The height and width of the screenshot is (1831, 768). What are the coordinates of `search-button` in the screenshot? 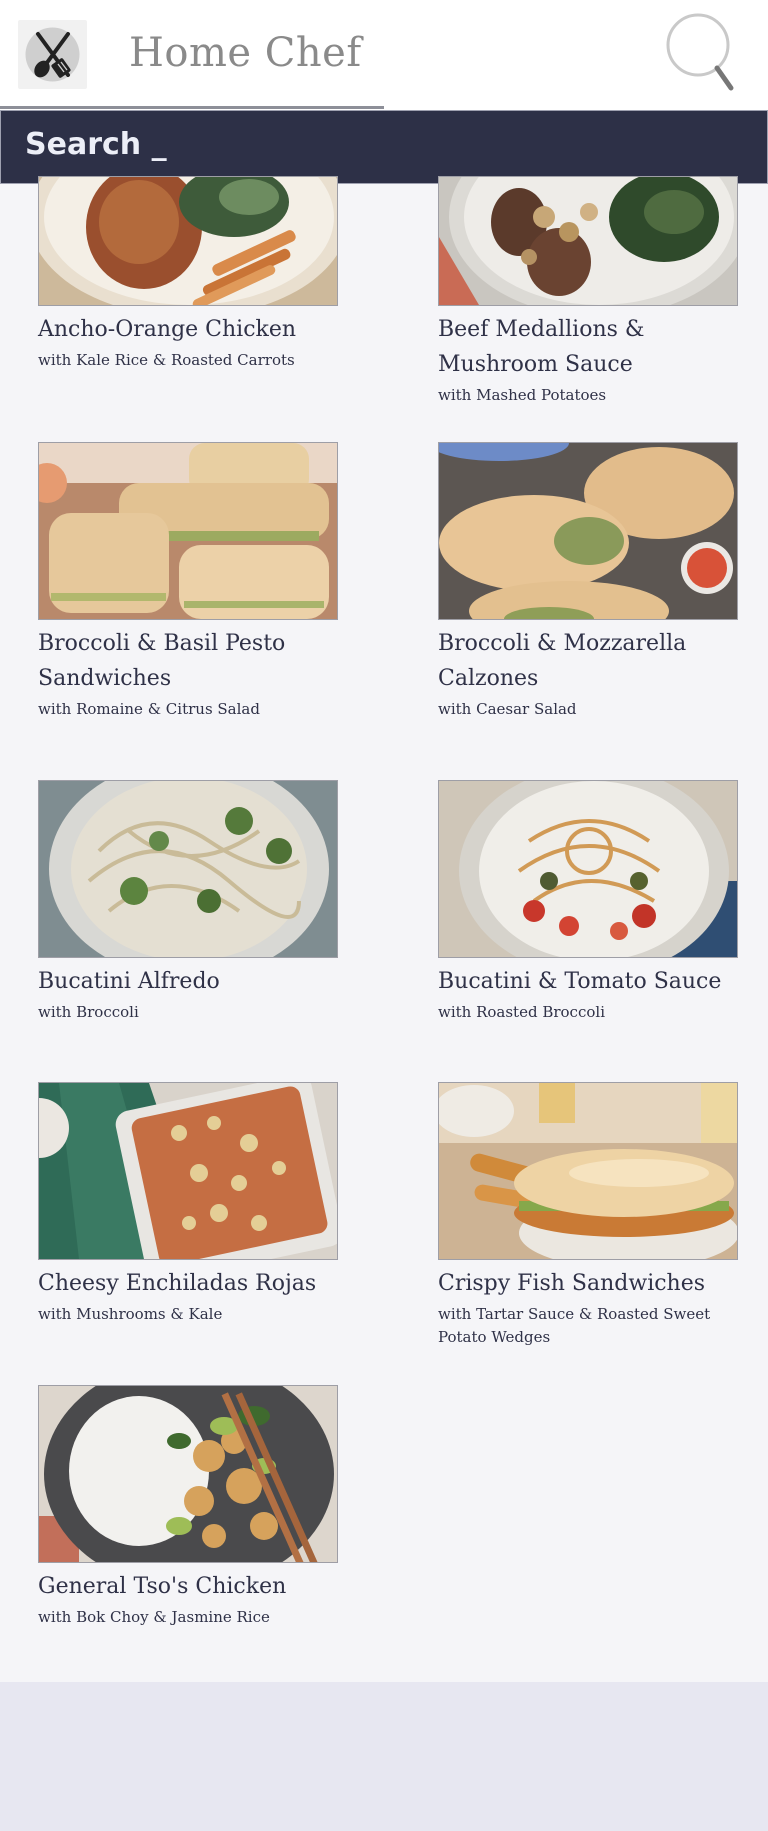 It's located at (702, 52).